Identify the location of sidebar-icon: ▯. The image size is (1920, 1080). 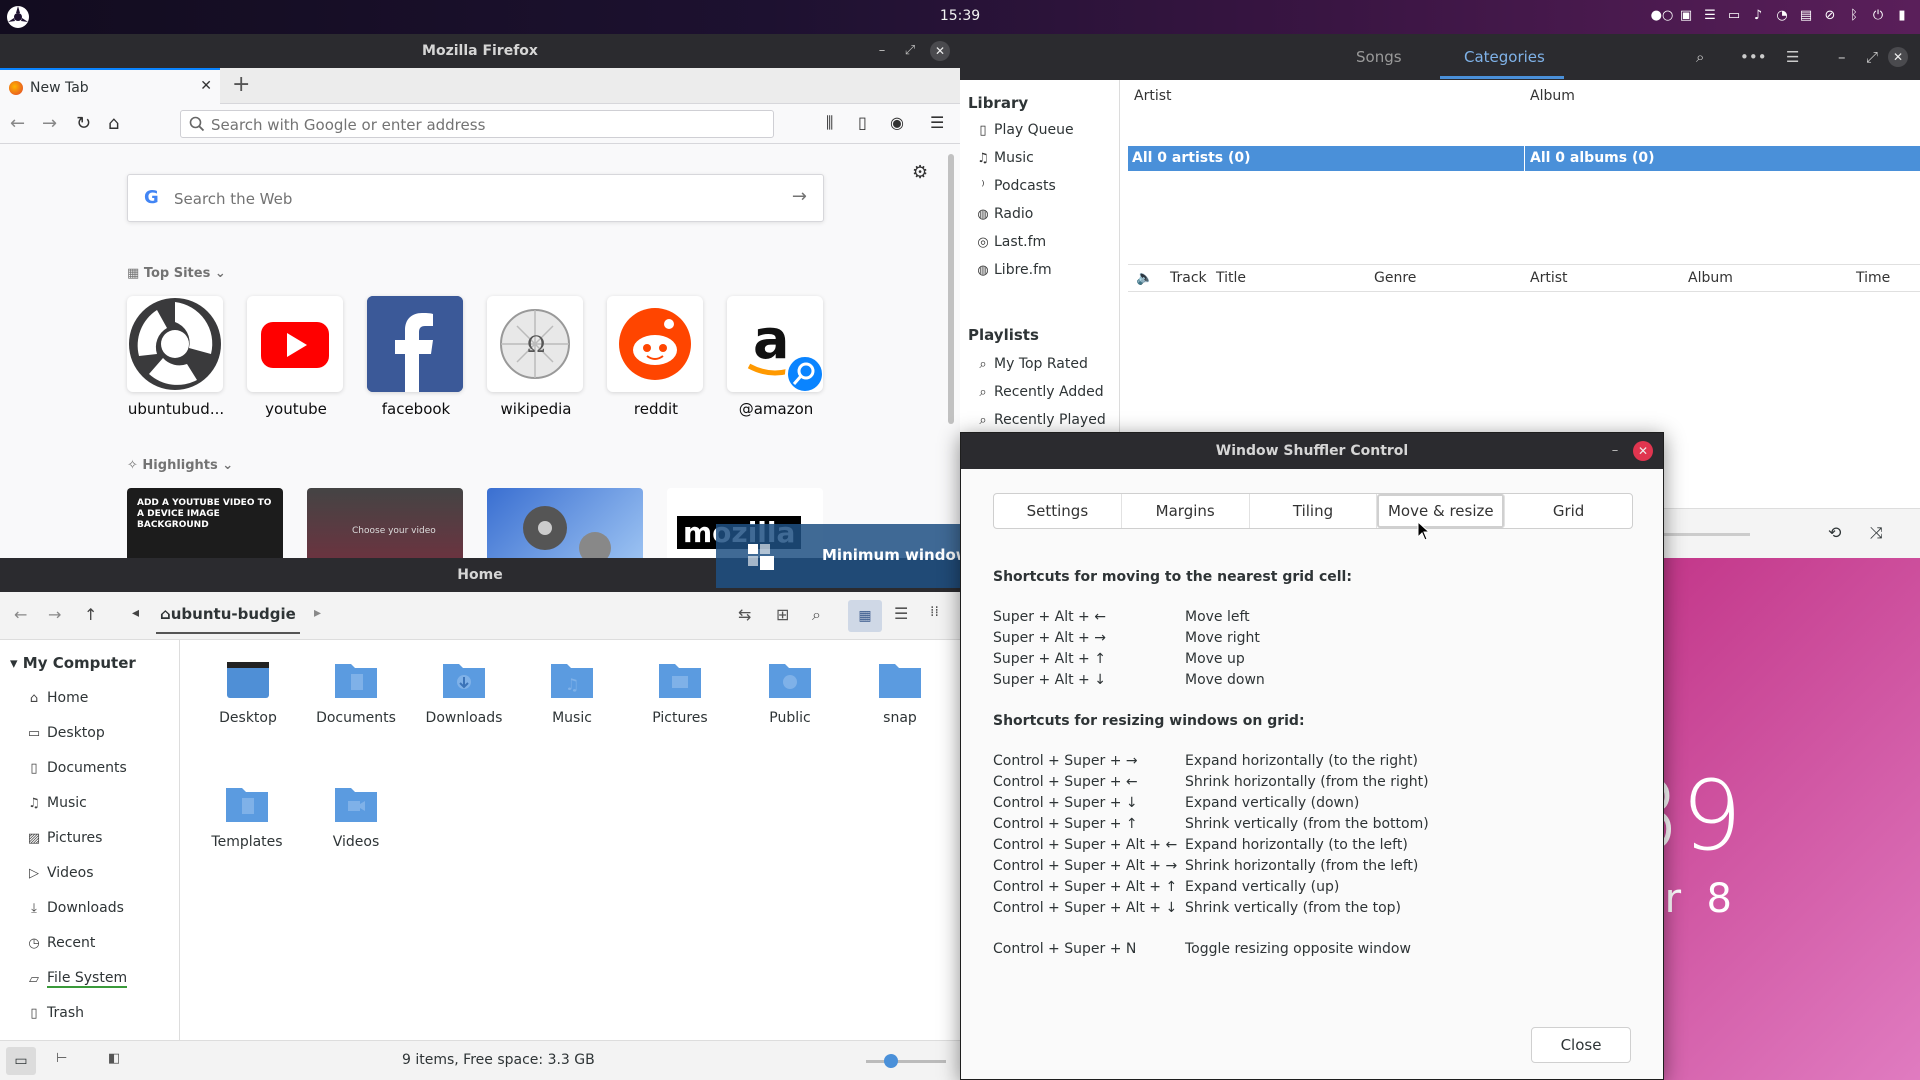
(862, 122).